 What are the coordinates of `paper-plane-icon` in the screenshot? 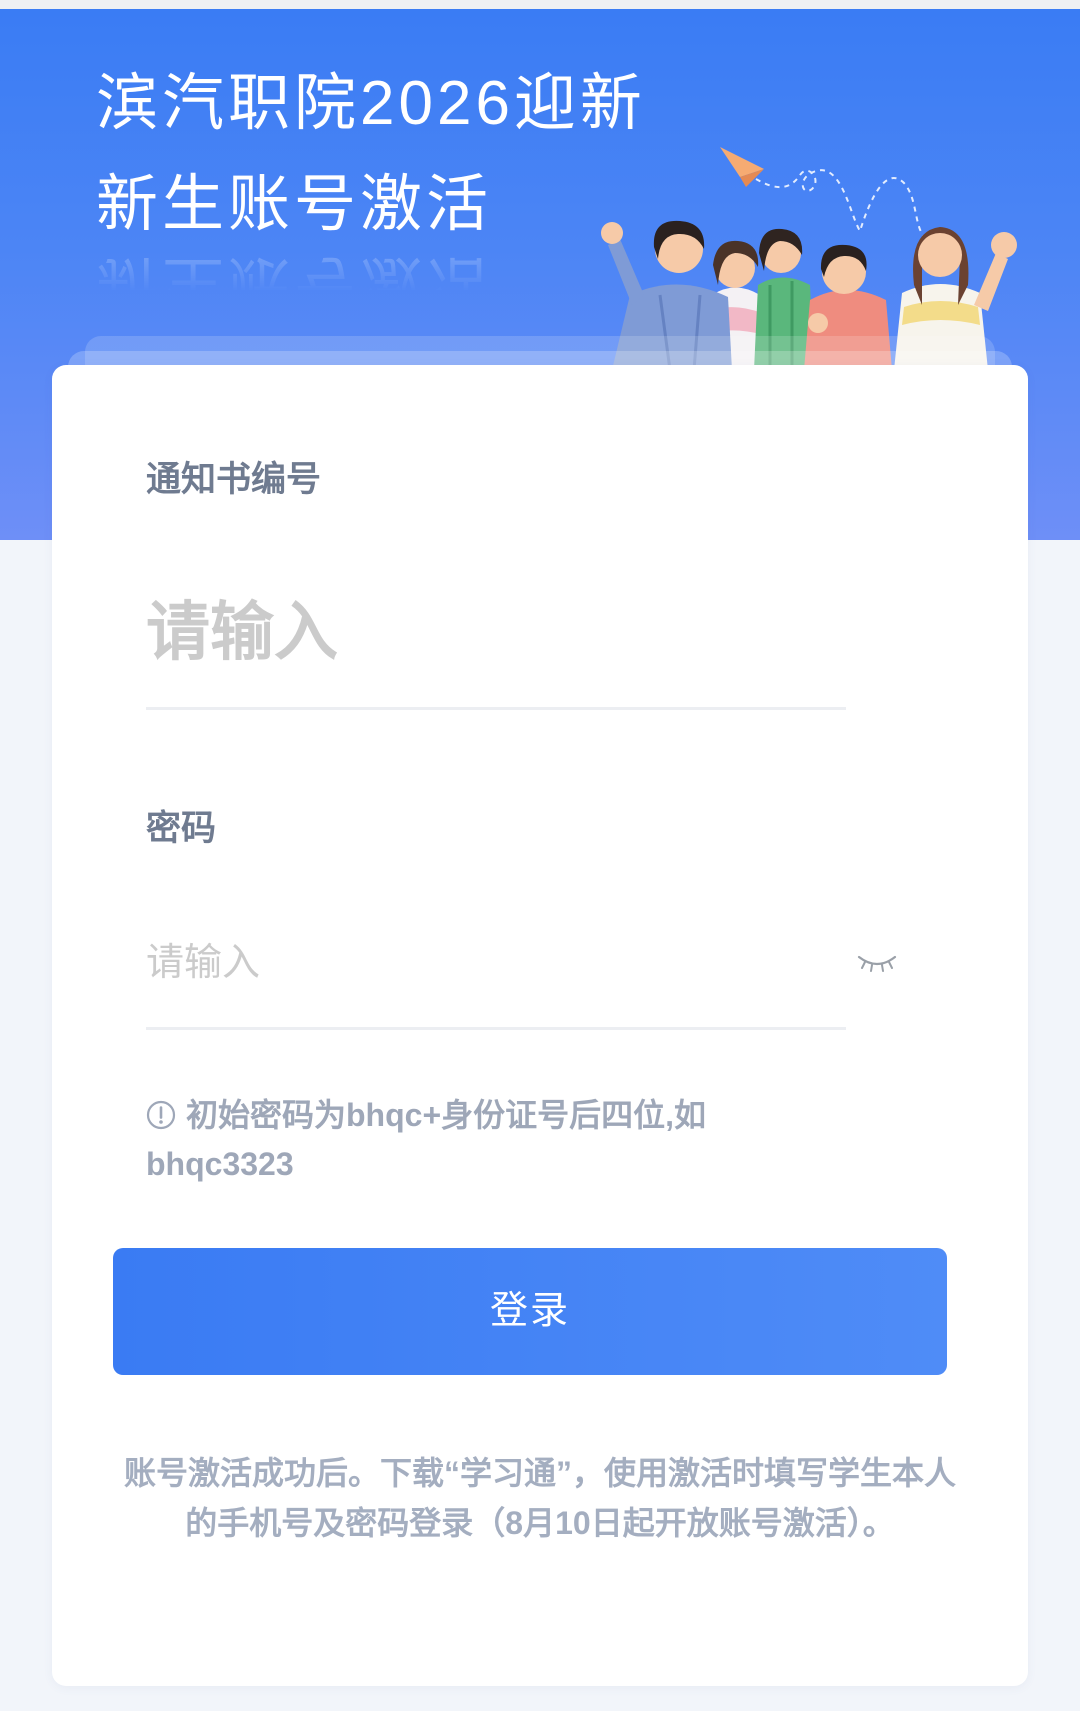 It's located at (742, 167).